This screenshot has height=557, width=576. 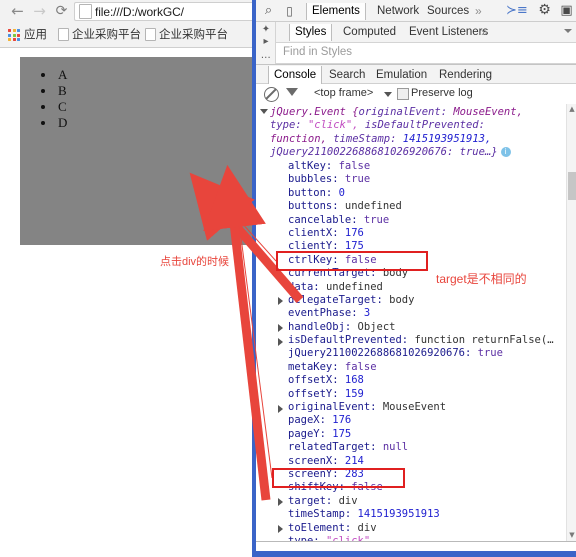 I want to click on property-value: true, so click(x=490, y=353).